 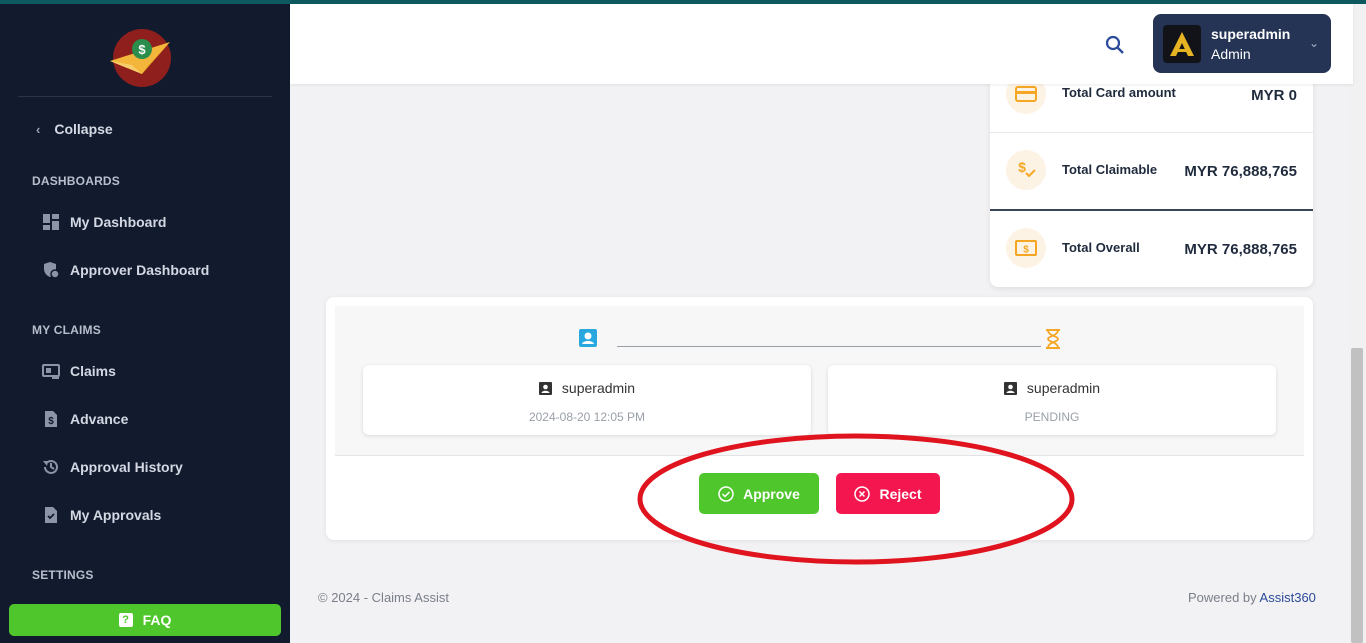 What do you see at coordinates (856, 499) in the screenshot?
I see `annotation-ellipse` at bounding box center [856, 499].